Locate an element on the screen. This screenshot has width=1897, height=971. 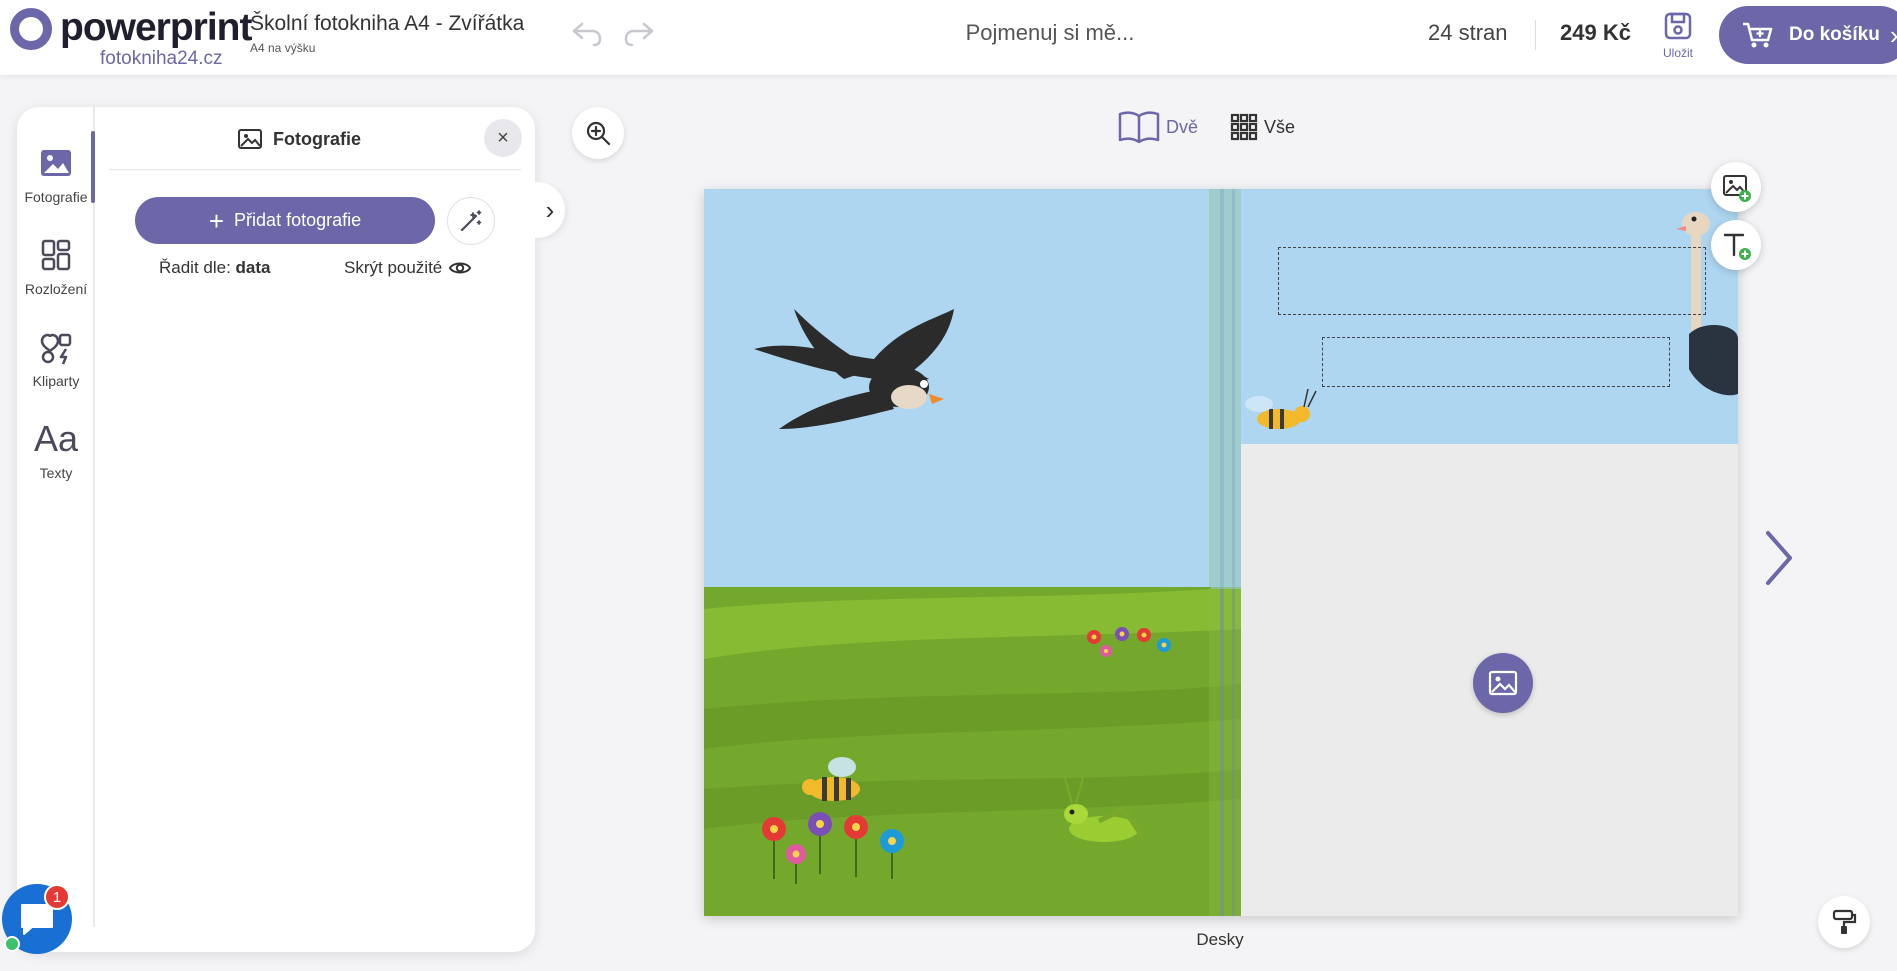
plus-icon: + is located at coordinates (216, 220).